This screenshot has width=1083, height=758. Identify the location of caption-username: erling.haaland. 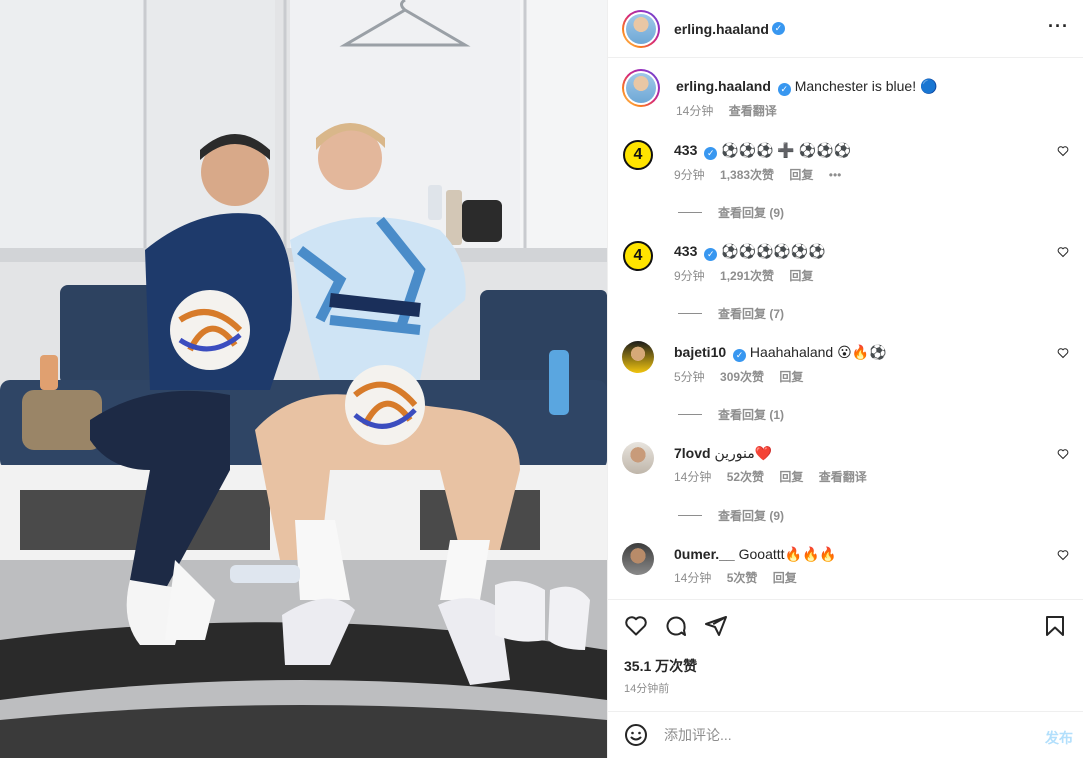
(723, 86).